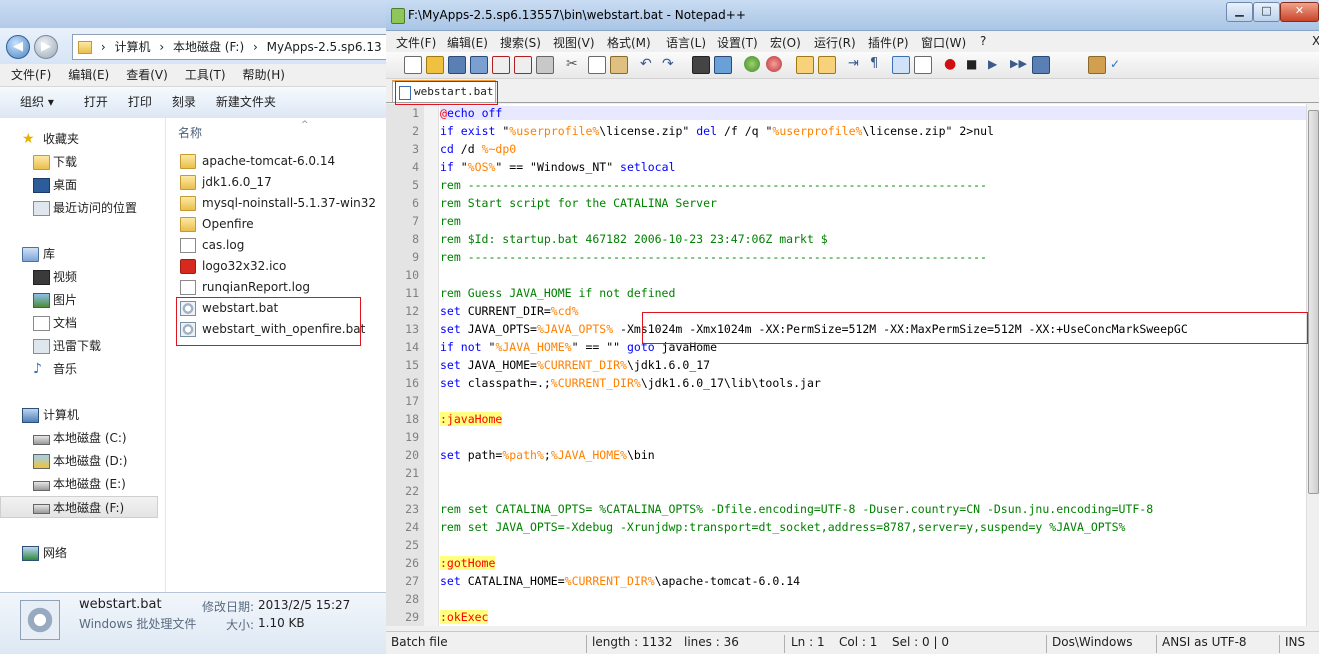  Describe the element at coordinates (670, 64) in the screenshot. I see `redo-icon: ↷` at that location.